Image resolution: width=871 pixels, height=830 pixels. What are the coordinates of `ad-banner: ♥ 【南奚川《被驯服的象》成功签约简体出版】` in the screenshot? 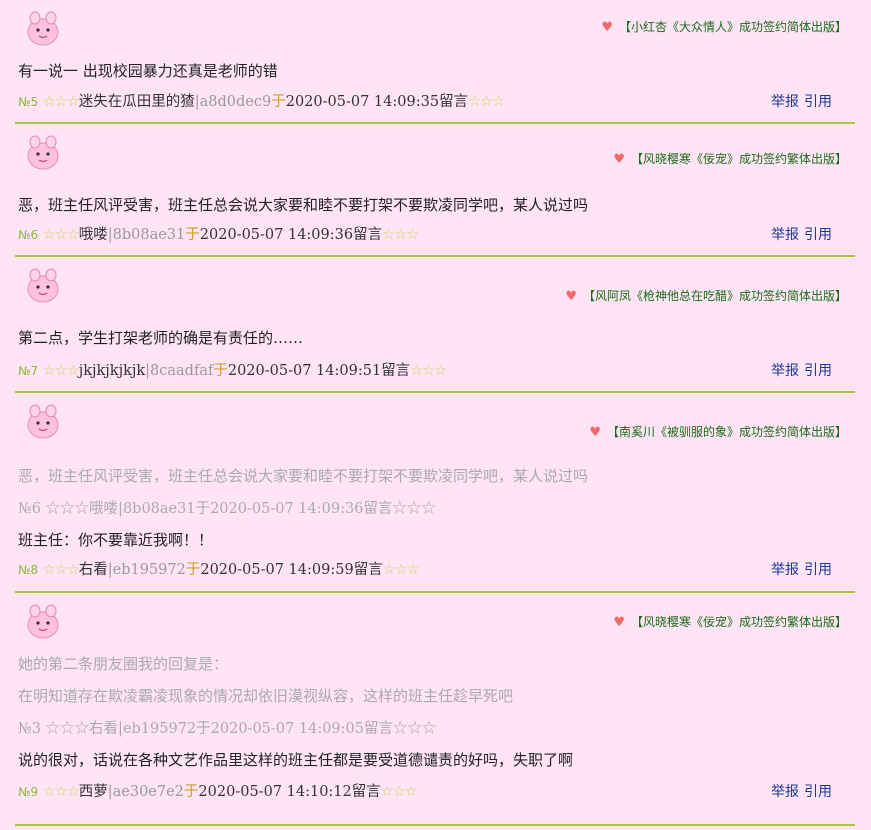 It's located at (718, 431).